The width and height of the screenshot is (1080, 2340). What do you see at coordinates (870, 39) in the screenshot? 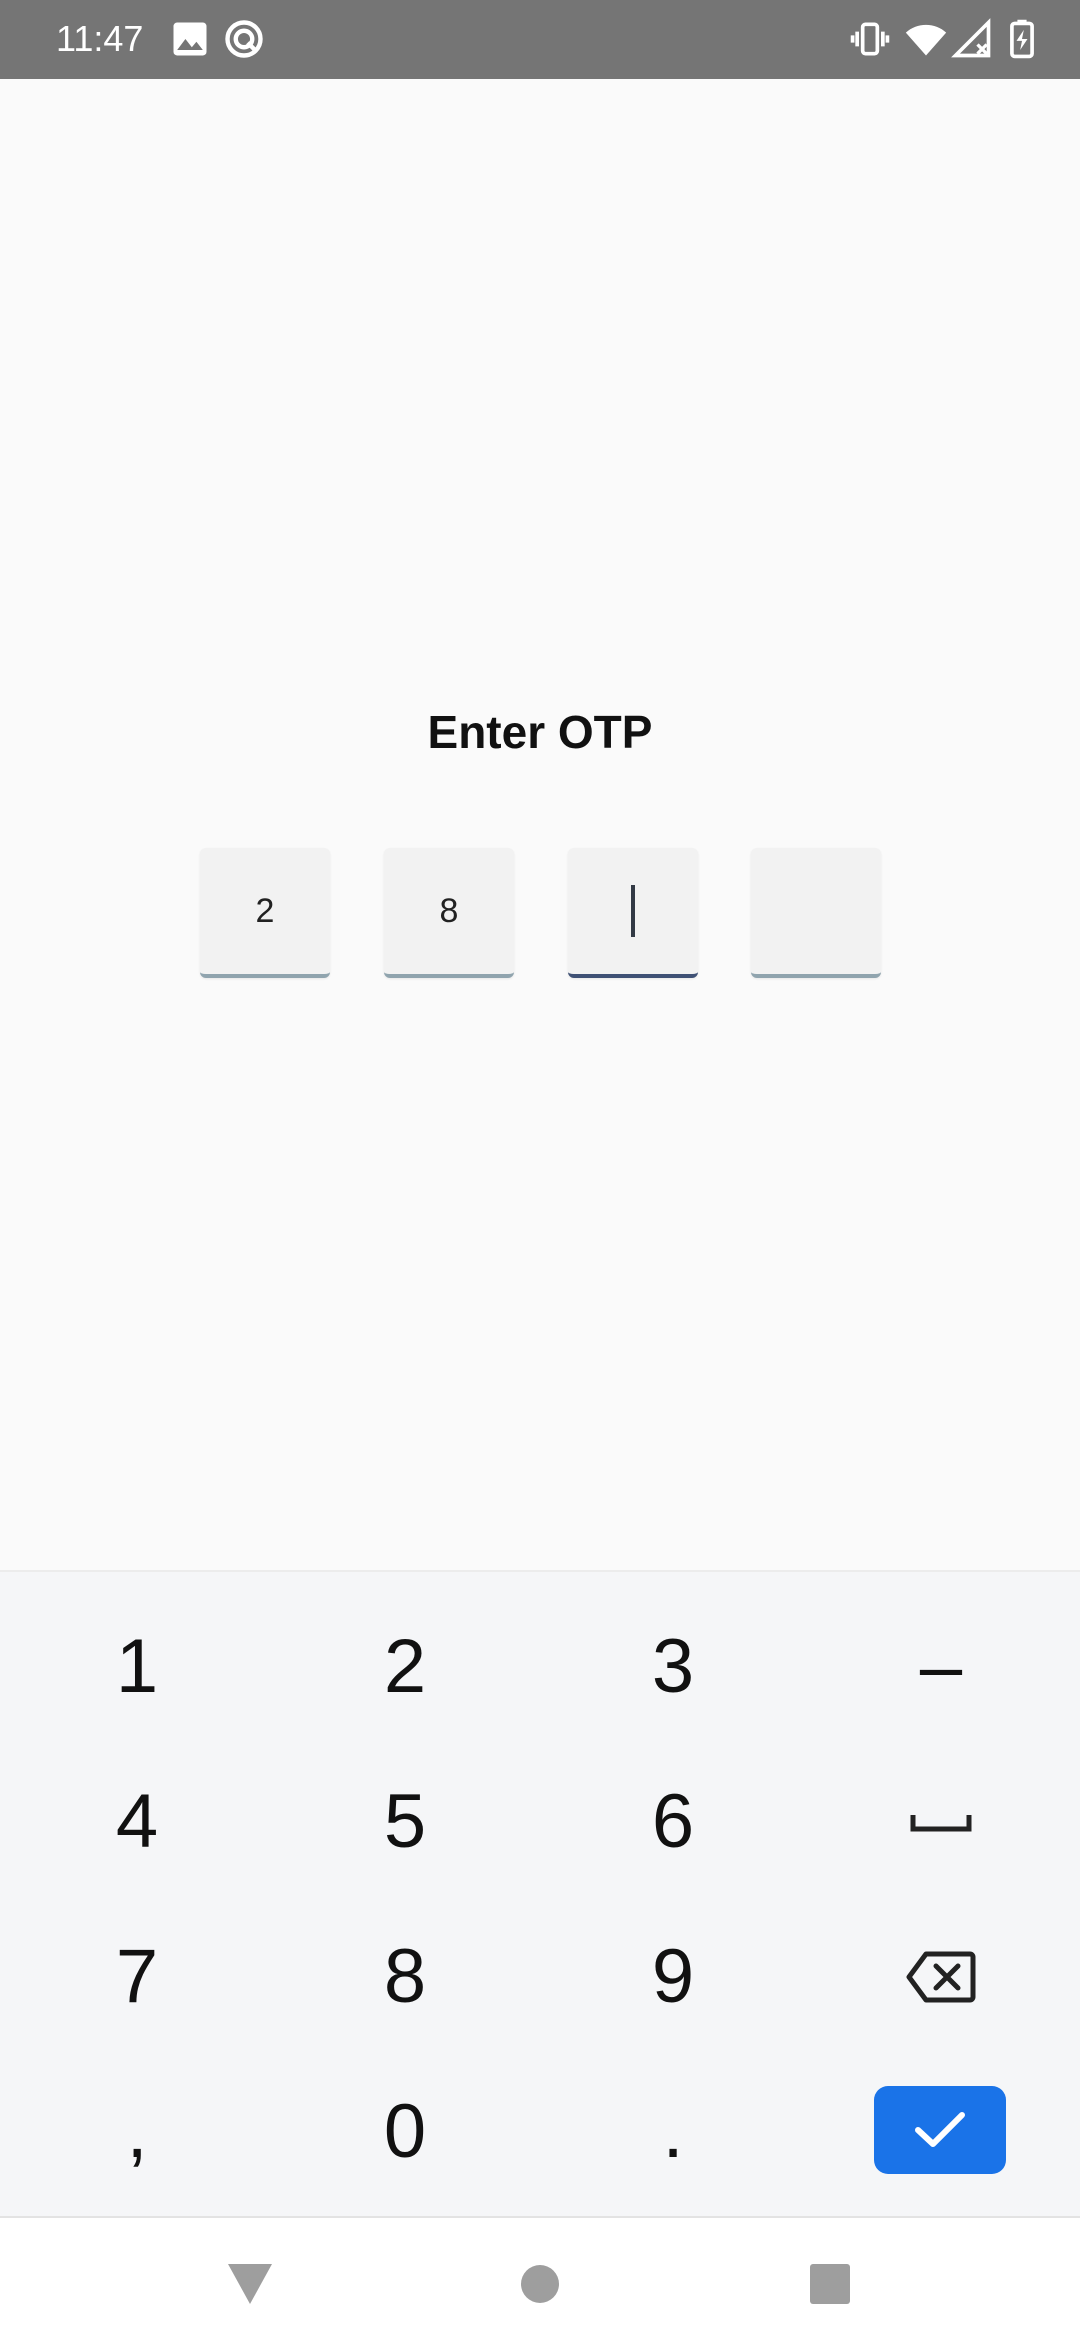
I see `vibrate-icon` at bounding box center [870, 39].